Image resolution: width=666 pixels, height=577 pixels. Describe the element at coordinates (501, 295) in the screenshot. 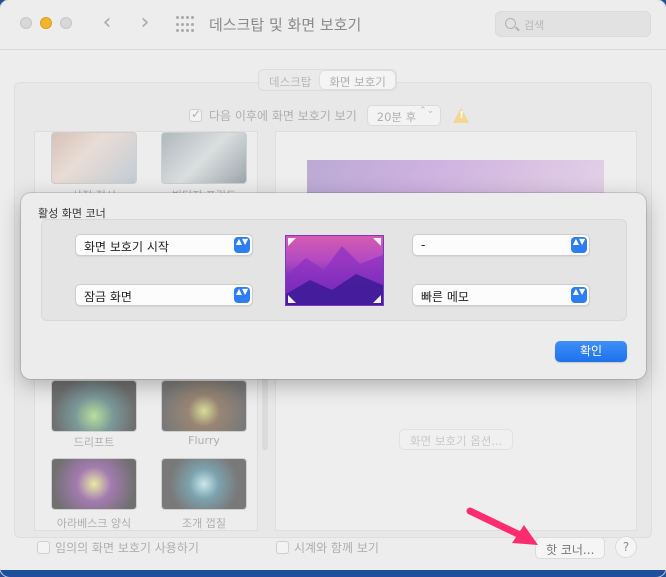

I see `bottom-right-corner-select: 빠른 메모 ▲▼` at that location.